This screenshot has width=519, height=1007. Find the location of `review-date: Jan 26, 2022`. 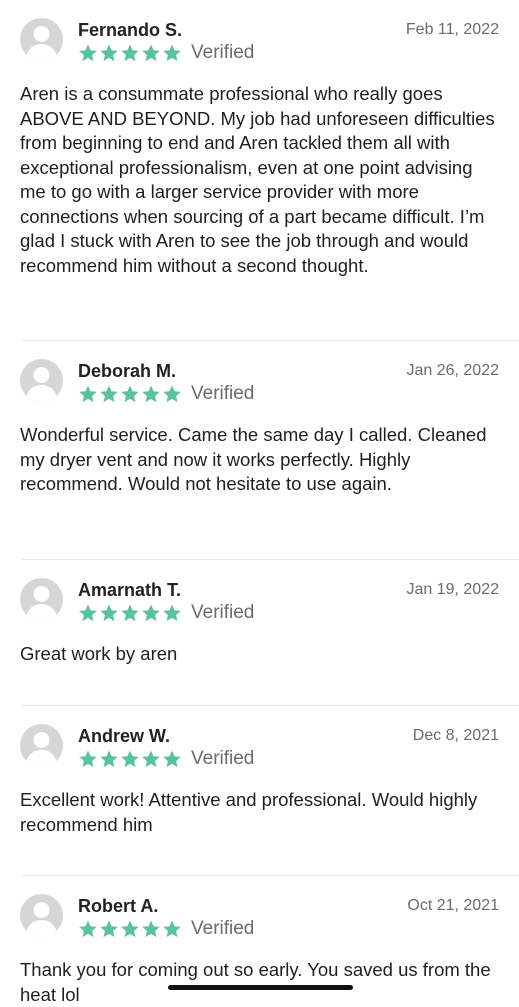

review-date: Jan 26, 2022 is located at coordinates (452, 370).